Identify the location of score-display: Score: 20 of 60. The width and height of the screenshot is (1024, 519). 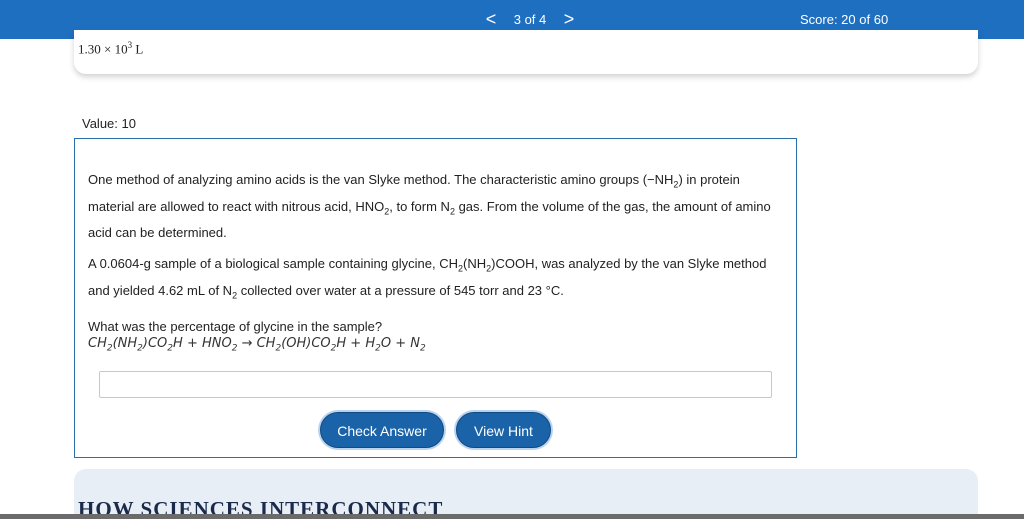
(844, 19).